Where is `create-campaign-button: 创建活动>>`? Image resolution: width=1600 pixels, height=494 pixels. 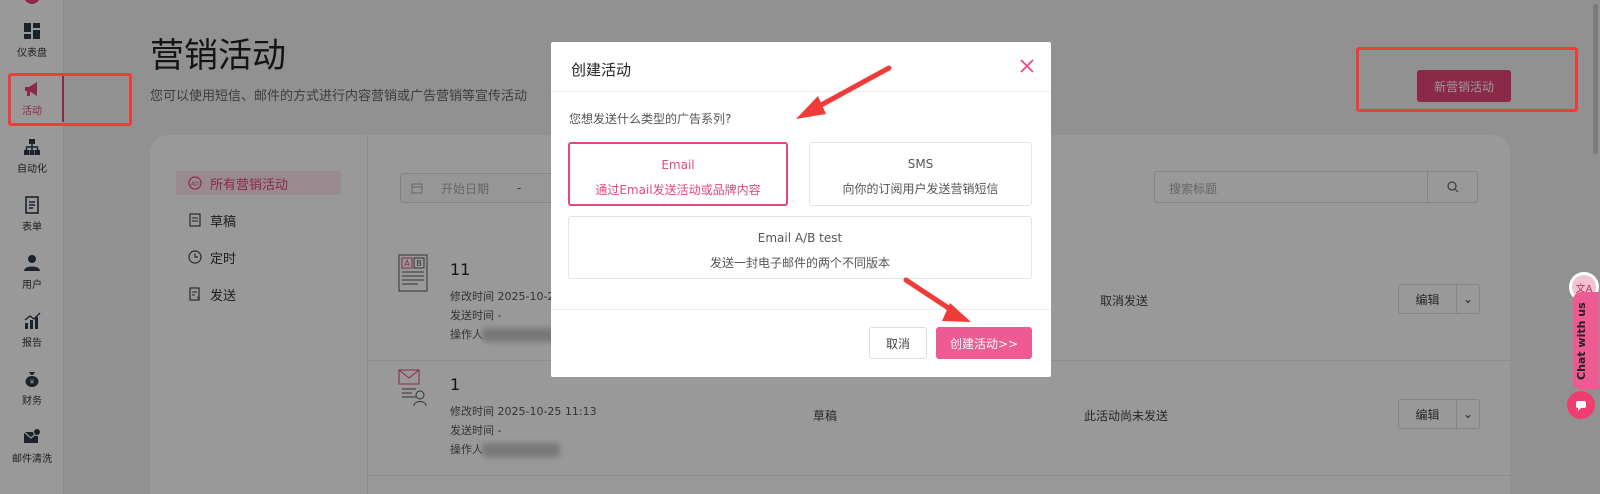 create-campaign-button: 创建活动>> is located at coordinates (984, 343).